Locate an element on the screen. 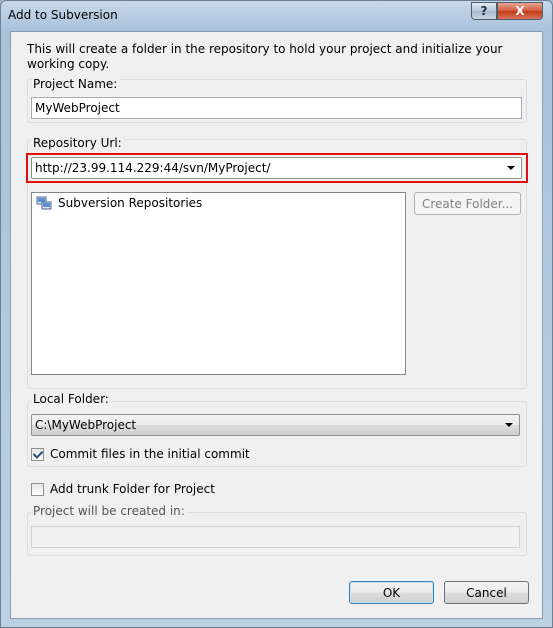 This screenshot has height=628, width=553. repository-url-combo: http://23.99.114.229:44/svn/MyProject/ is located at coordinates (276, 168).